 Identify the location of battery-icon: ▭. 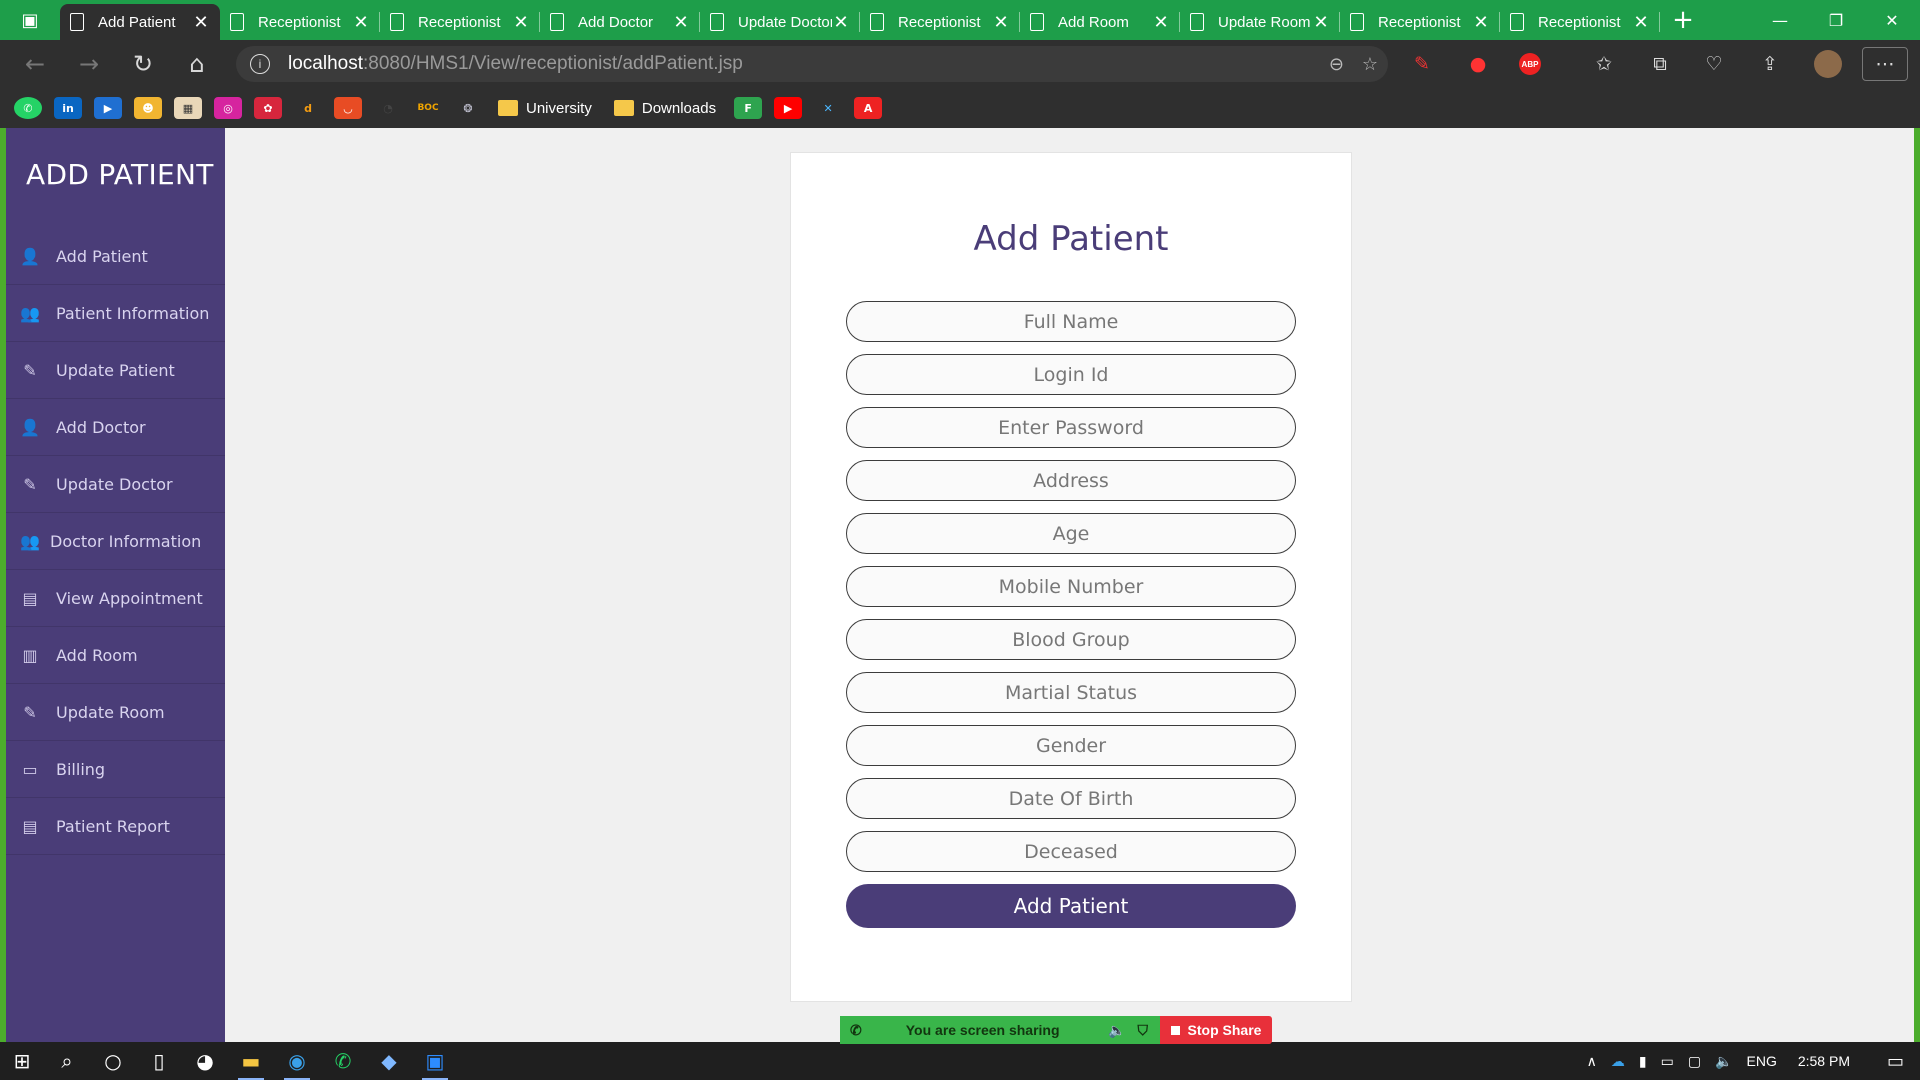
(1667, 1061).